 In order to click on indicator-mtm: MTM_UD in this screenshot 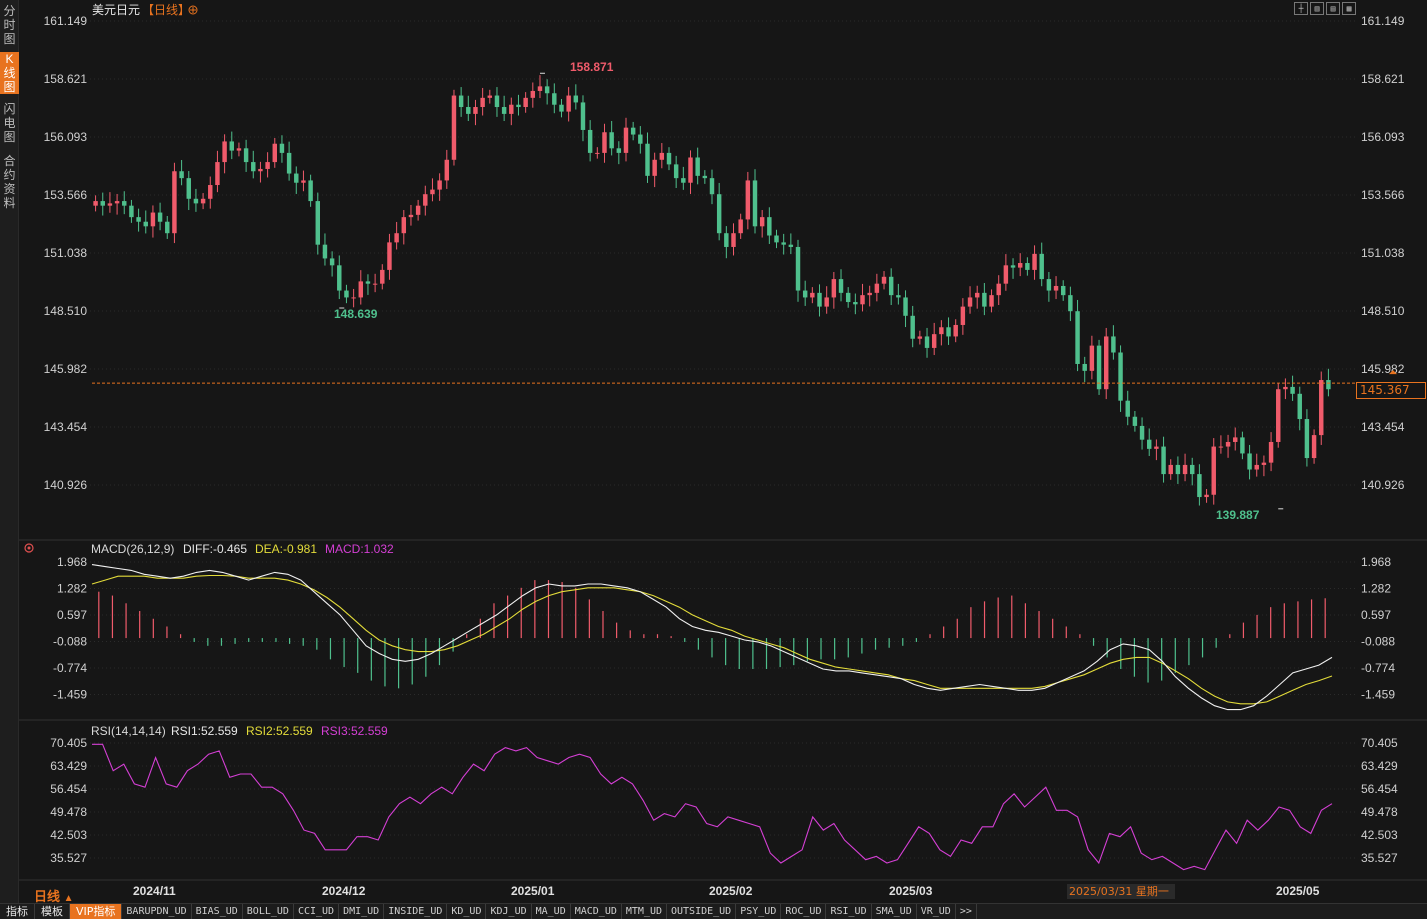, I will do `click(644, 911)`.